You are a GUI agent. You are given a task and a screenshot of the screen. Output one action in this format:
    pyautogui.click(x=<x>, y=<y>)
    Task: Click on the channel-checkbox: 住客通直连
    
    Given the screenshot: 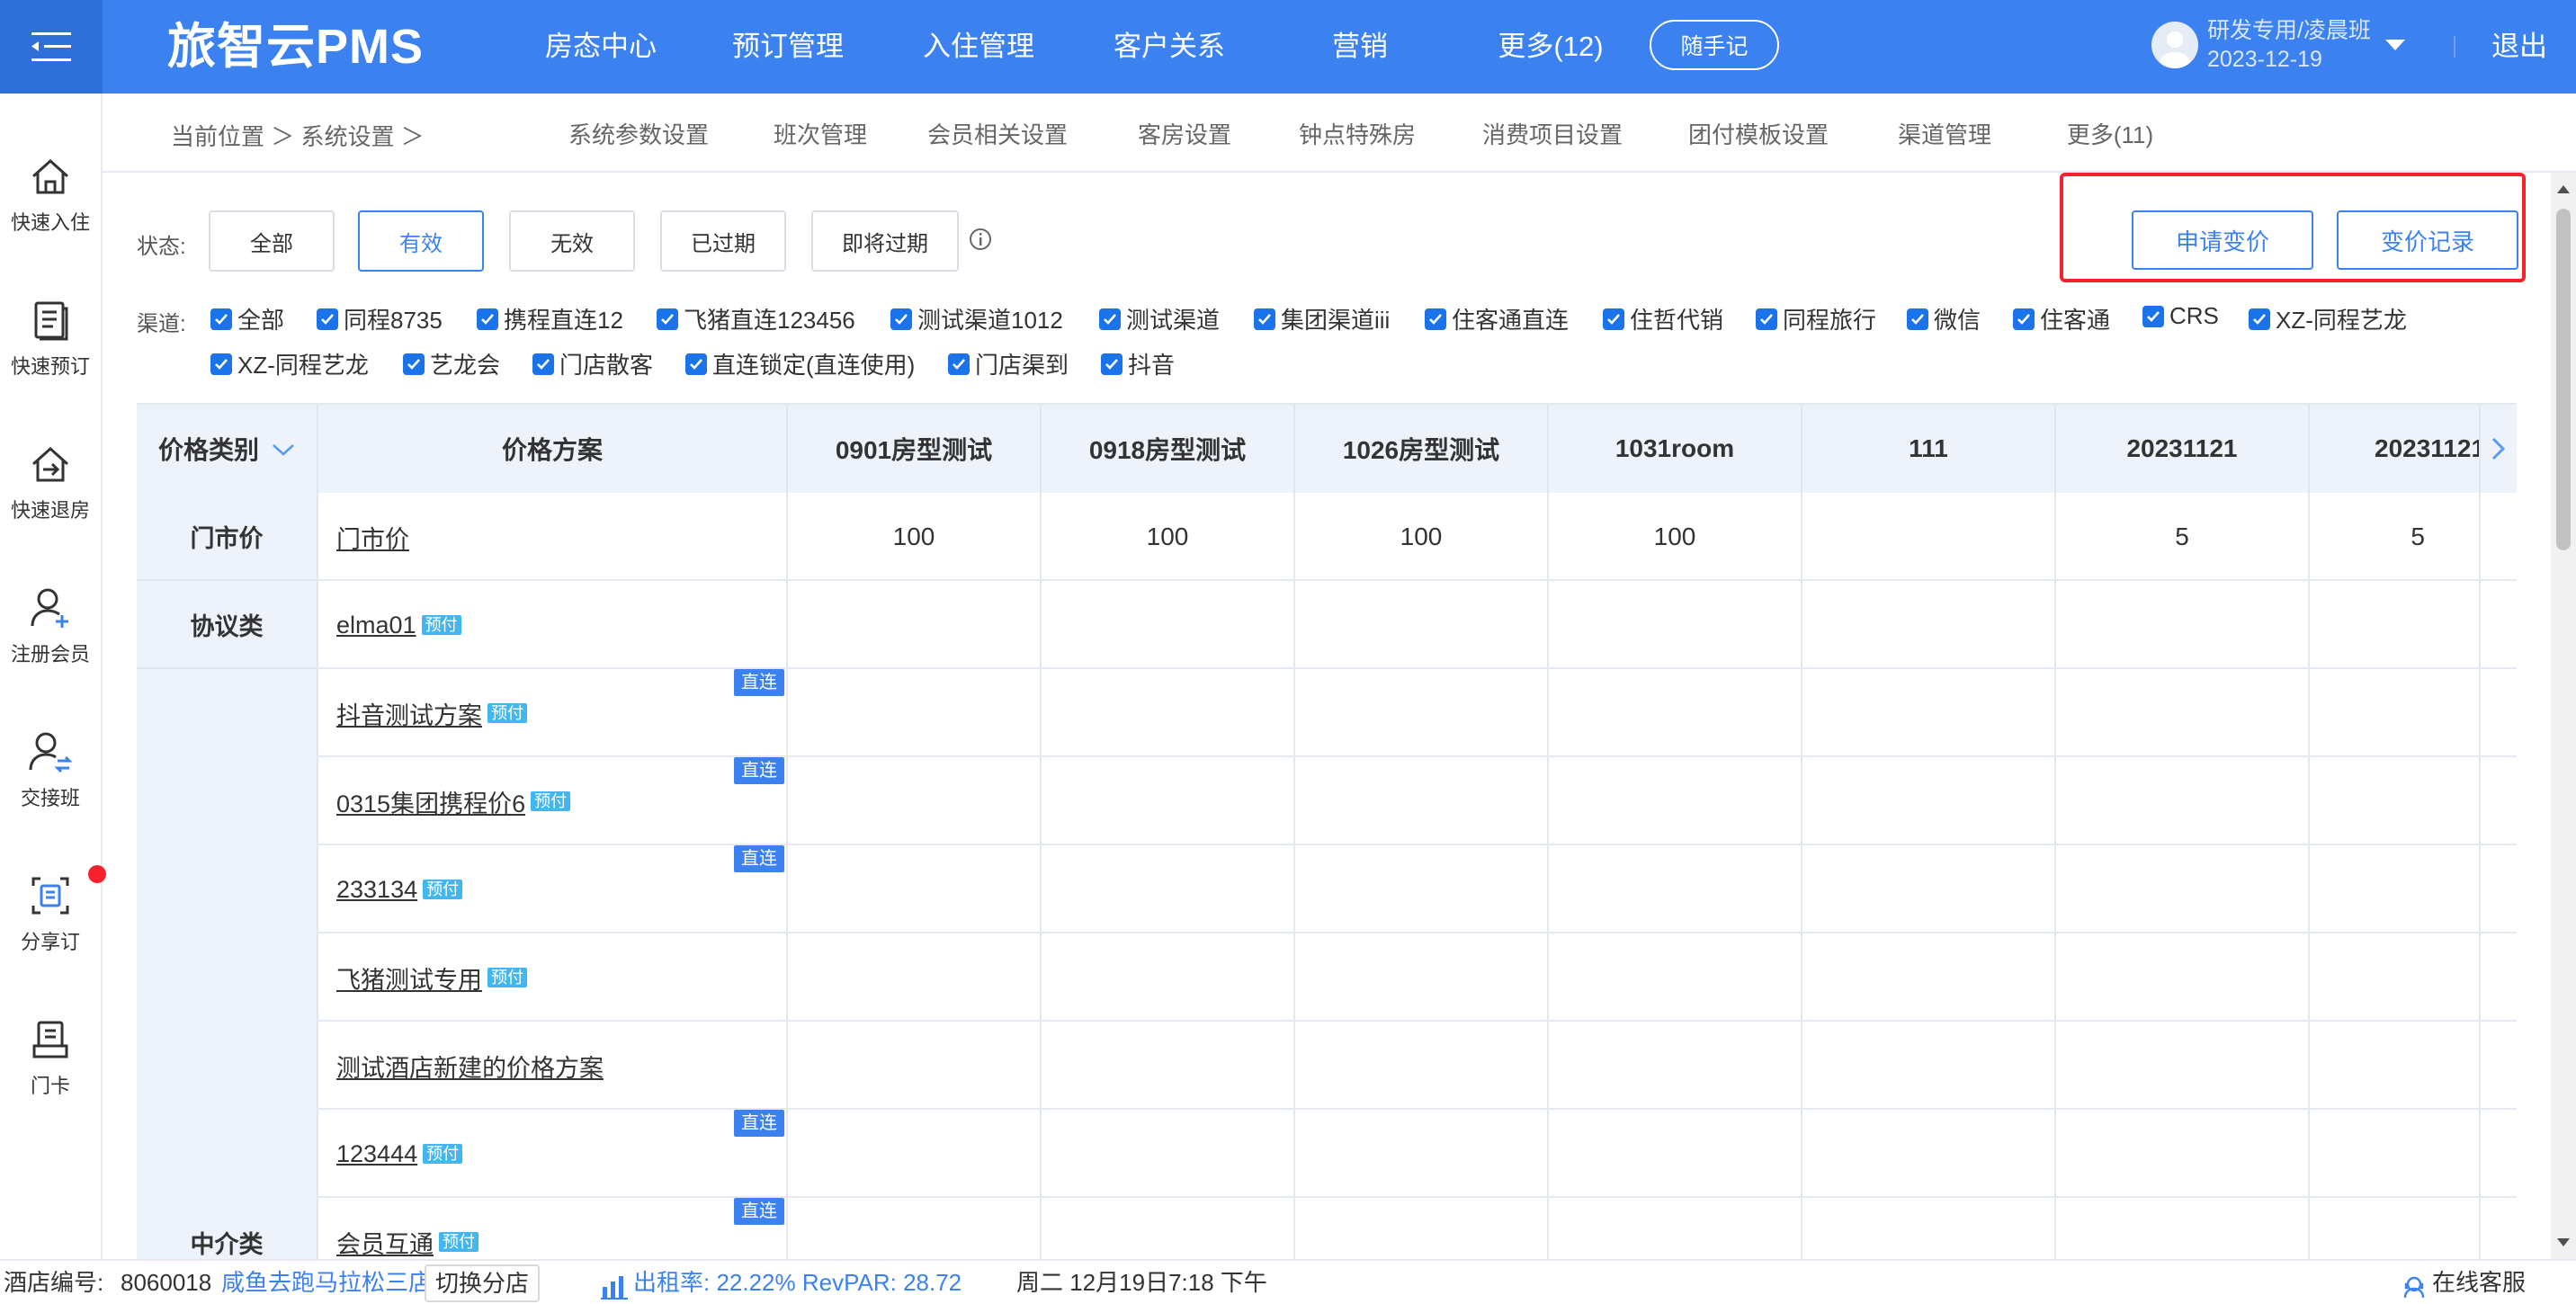 What is the action you would take?
    pyautogui.click(x=1497, y=318)
    